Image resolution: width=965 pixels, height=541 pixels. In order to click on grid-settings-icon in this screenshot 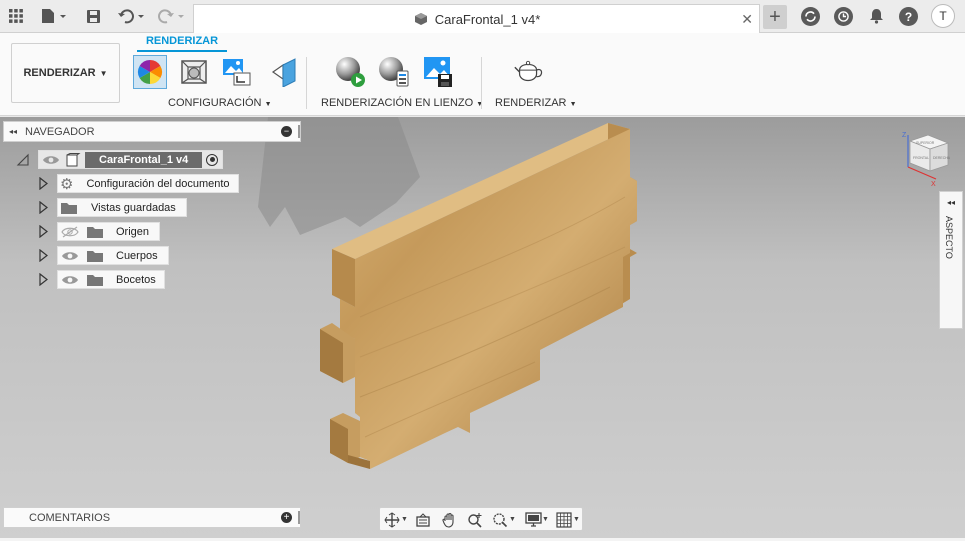, I will do `click(564, 519)`.